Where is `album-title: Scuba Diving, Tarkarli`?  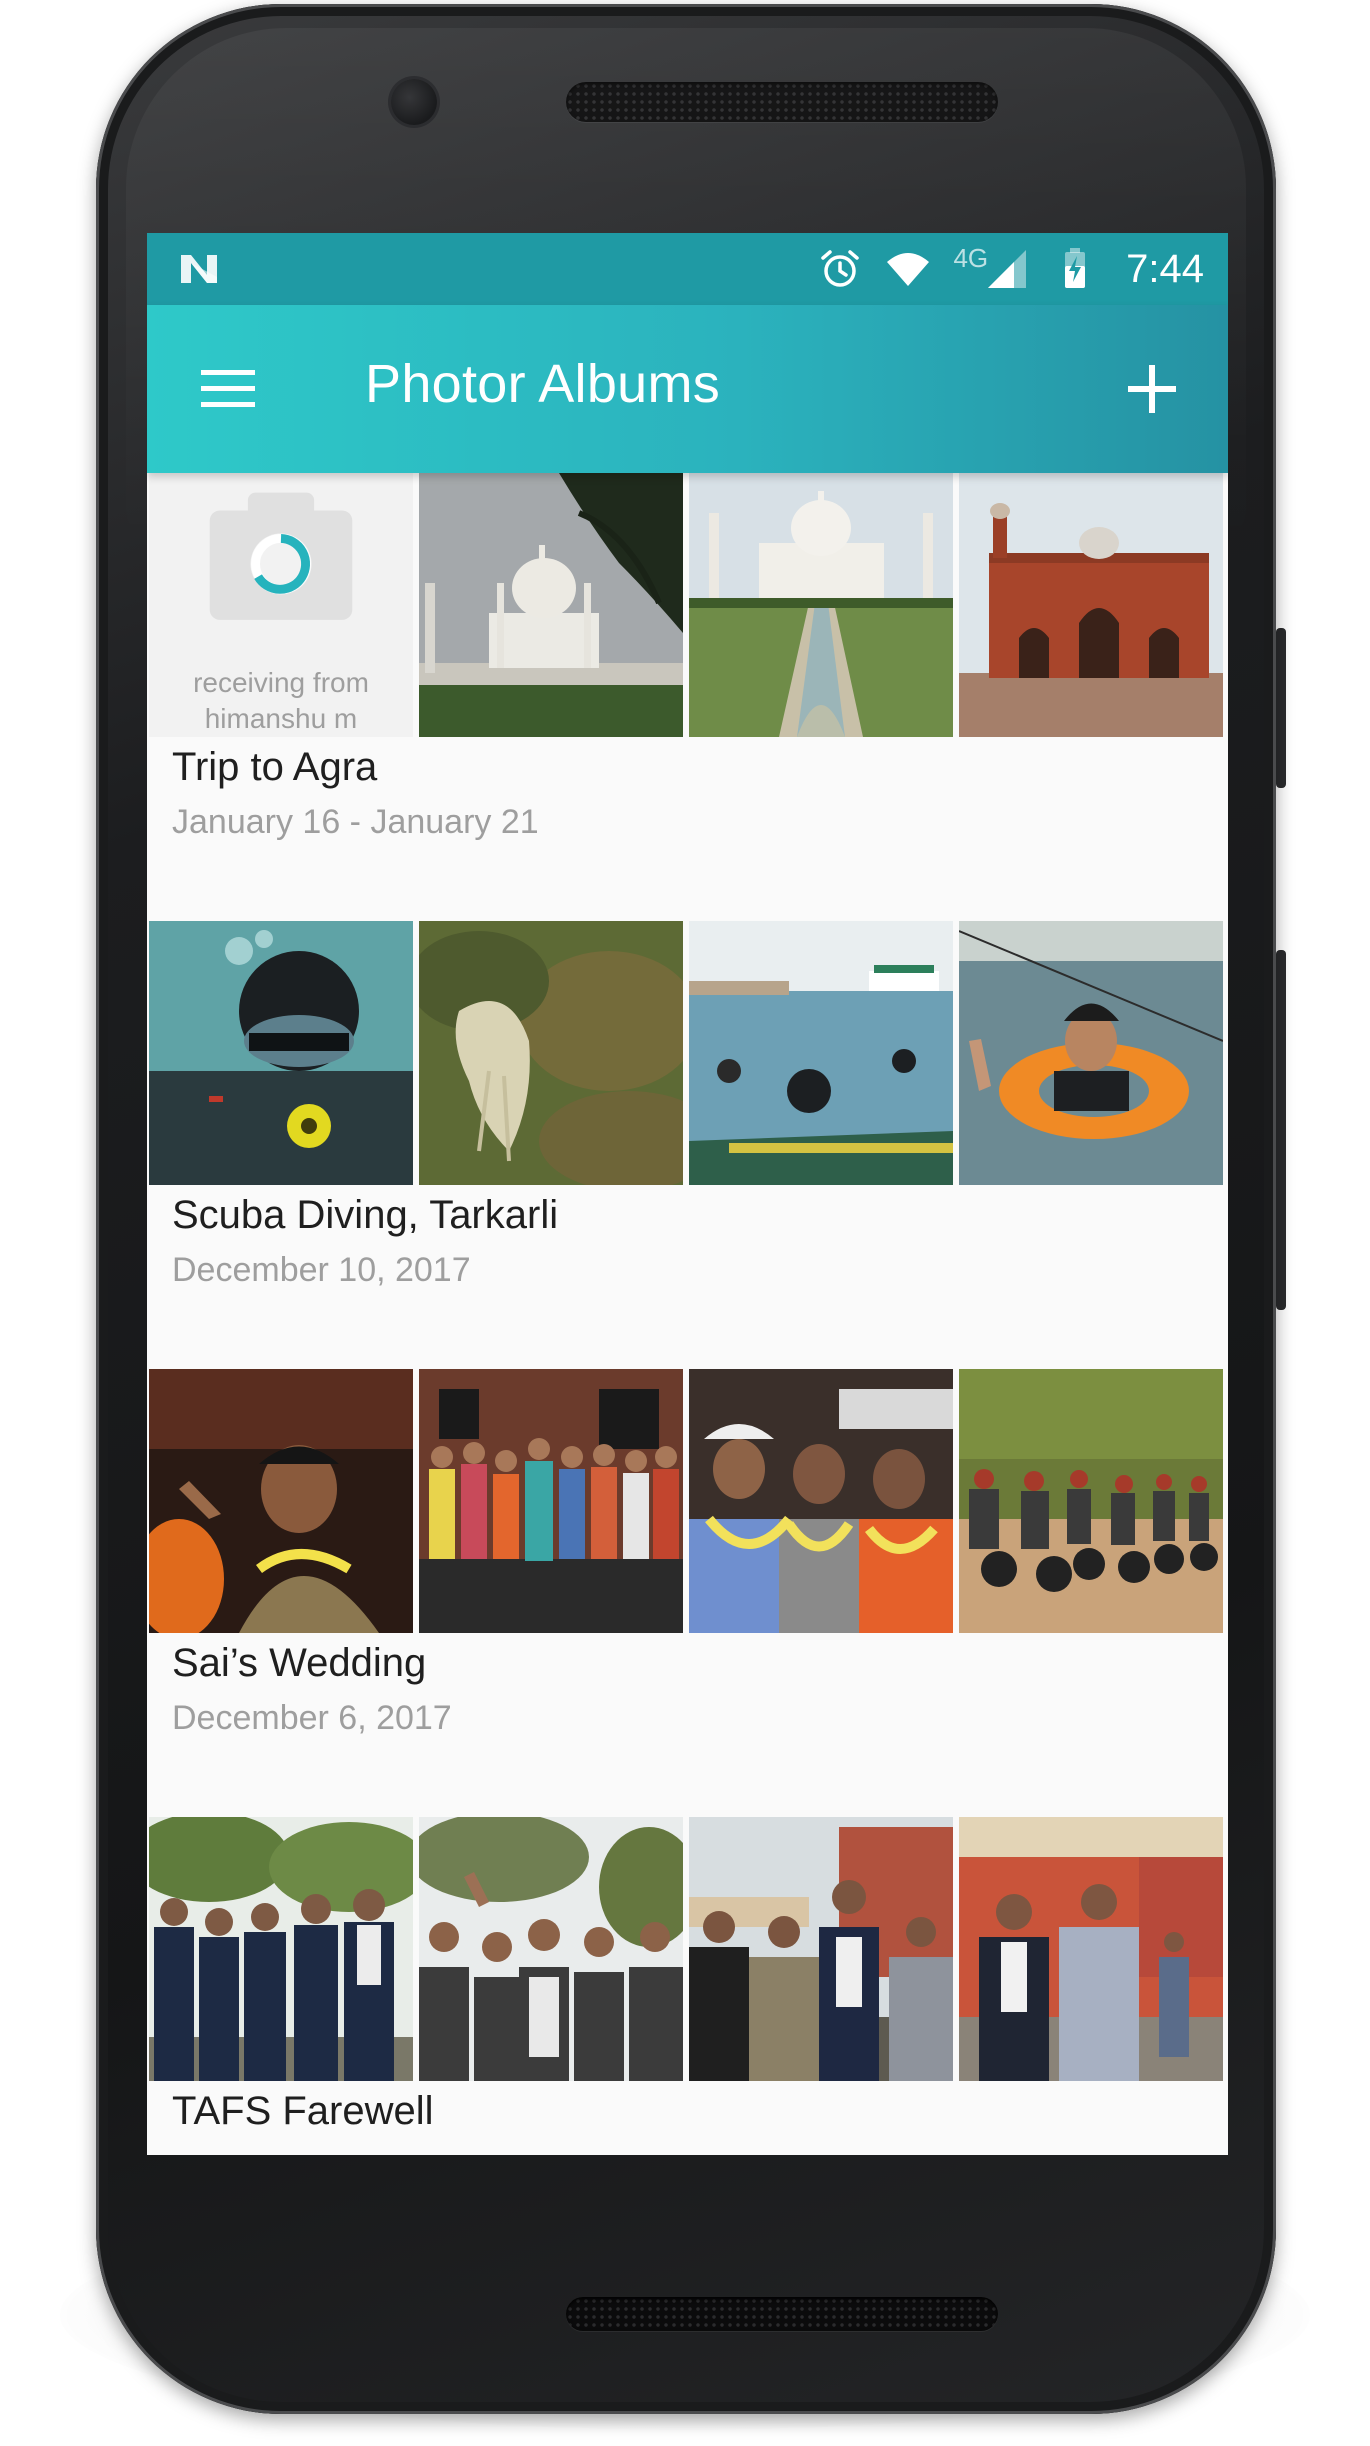 album-title: Scuba Diving, Tarkarli is located at coordinates (365, 1215).